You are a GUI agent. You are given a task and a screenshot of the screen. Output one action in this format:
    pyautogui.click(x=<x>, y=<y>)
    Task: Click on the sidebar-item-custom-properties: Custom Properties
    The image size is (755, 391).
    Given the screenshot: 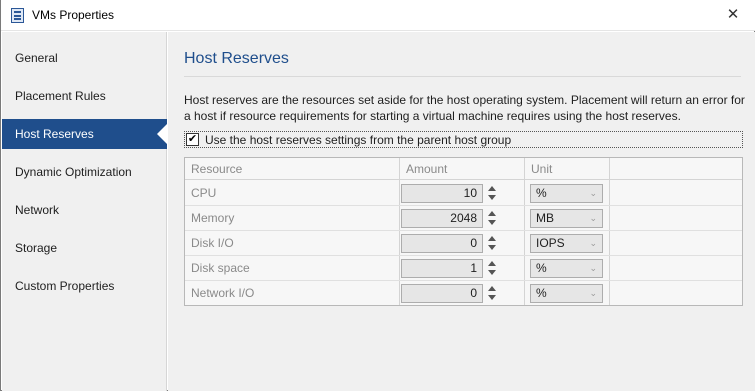 What is the action you would take?
    pyautogui.click(x=84, y=286)
    